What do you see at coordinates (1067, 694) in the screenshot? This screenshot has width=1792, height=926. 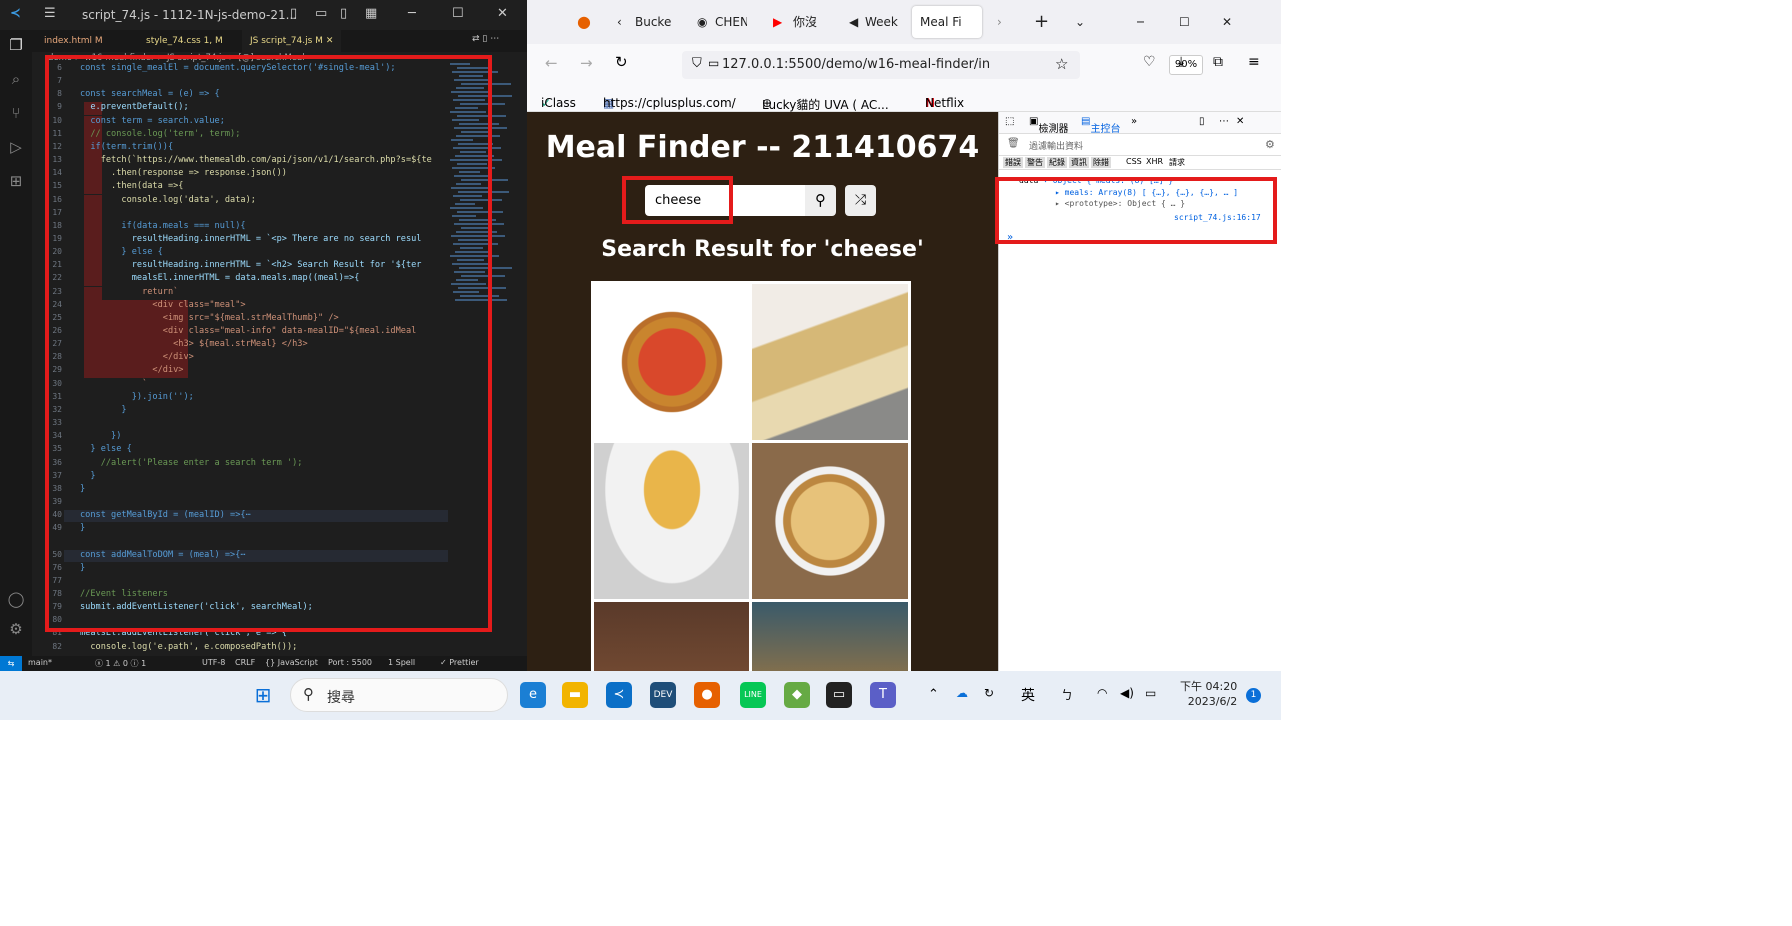 I see `input-mode-icon: ㄅ` at bounding box center [1067, 694].